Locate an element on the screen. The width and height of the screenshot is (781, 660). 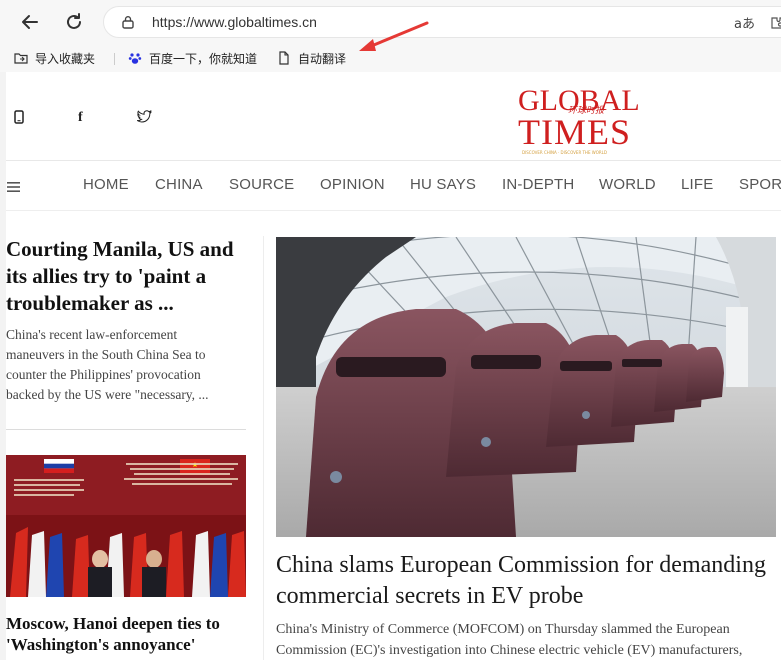
refresh-icon is located at coordinates (74, 21).